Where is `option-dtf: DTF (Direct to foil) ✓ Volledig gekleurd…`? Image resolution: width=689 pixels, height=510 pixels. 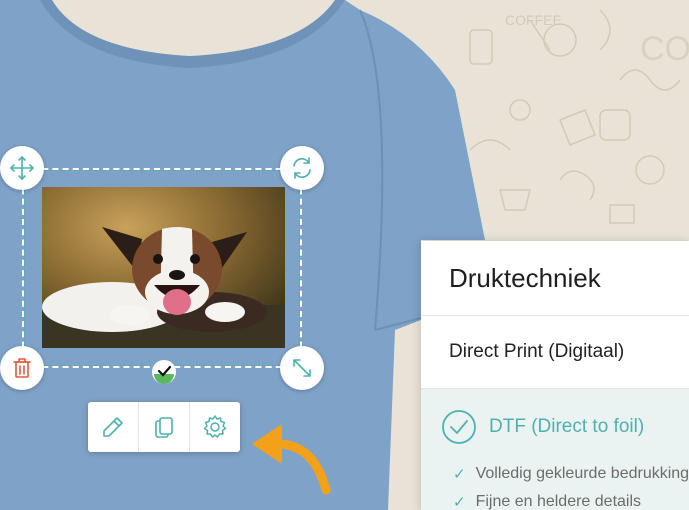 option-dtf: DTF (Direct to foil) ✓ Volledig gekleurd… is located at coordinates (555, 449).